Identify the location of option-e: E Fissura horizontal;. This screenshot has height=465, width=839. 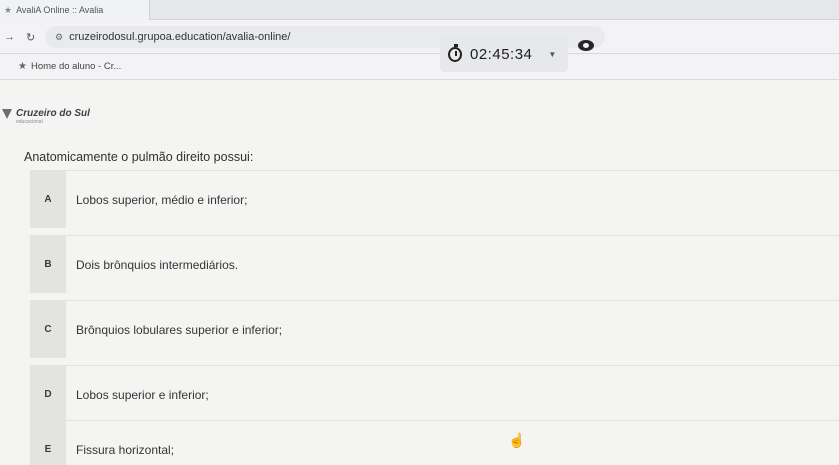
(434, 442).